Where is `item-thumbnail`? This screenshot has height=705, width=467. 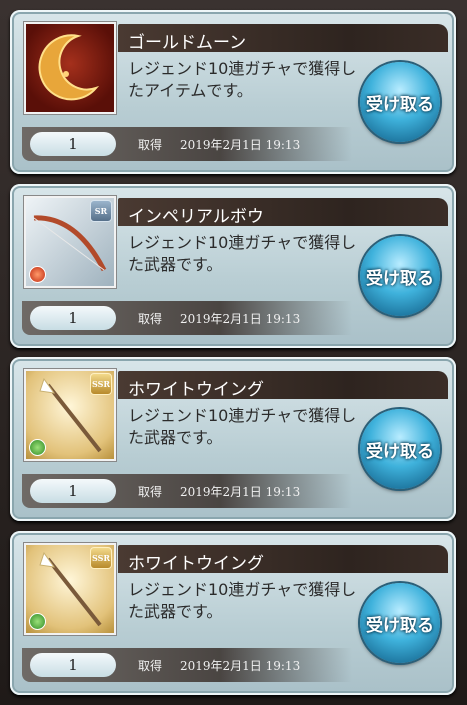
item-thumbnail is located at coordinates (70, 68).